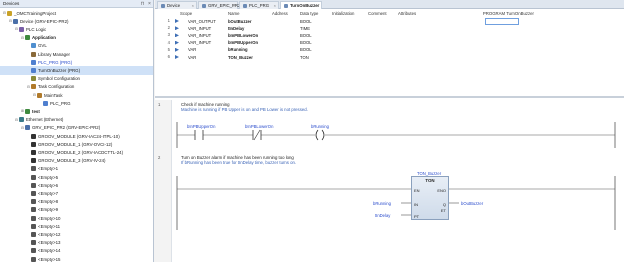 Image resolution: width=624 pixels, height=262 pixels. What do you see at coordinates (76, 152) in the screenshot?
I see `tree-item: GROOV_MODULE_2 (GRV-IACDCTTL-24)` at bounding box center [76, 152].